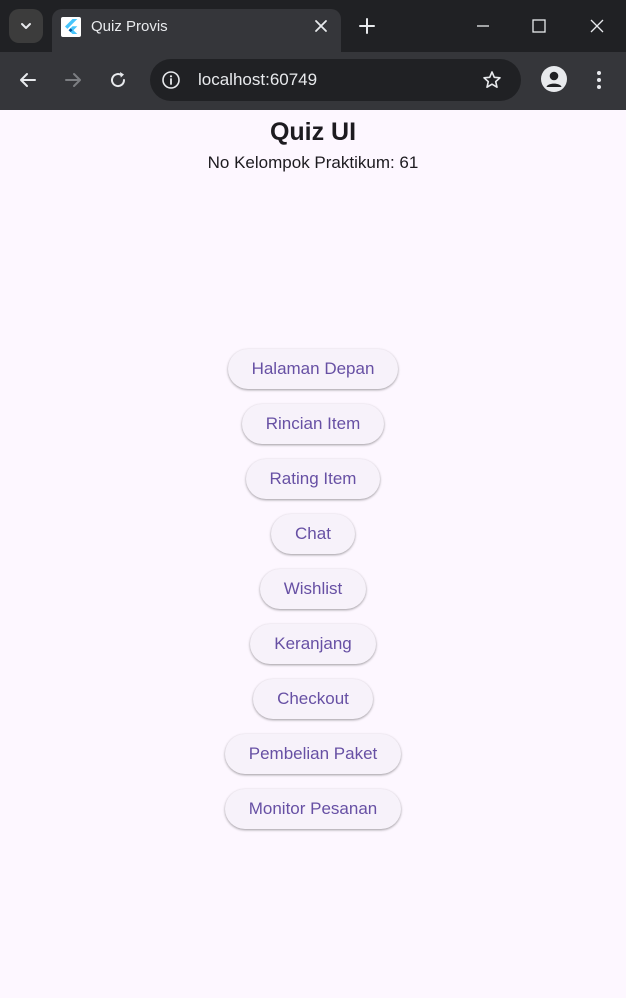  Describe the element at coordinates (129, 26) in the screenshot. I see `tab-title: Quiz Provis` at that location.